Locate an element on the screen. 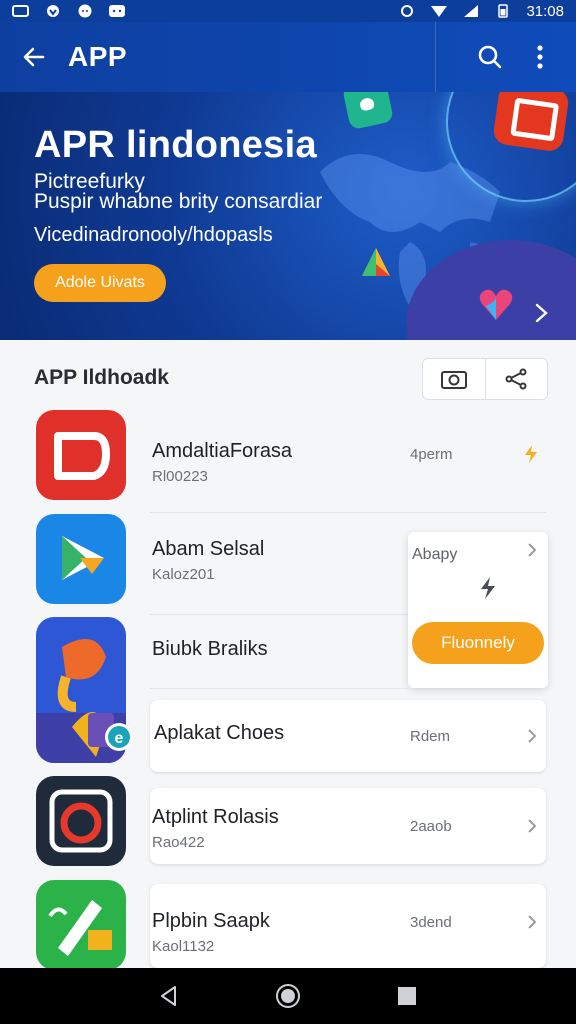  search-button is located at coordinates (490, 57).